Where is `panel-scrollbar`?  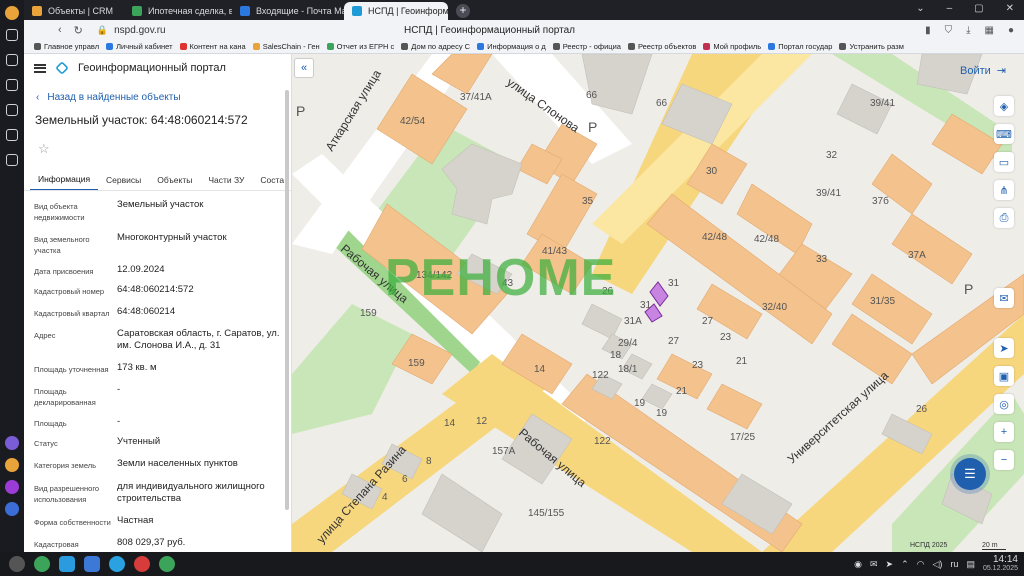
panel-scrollbar is located at coordinates (287, 300).